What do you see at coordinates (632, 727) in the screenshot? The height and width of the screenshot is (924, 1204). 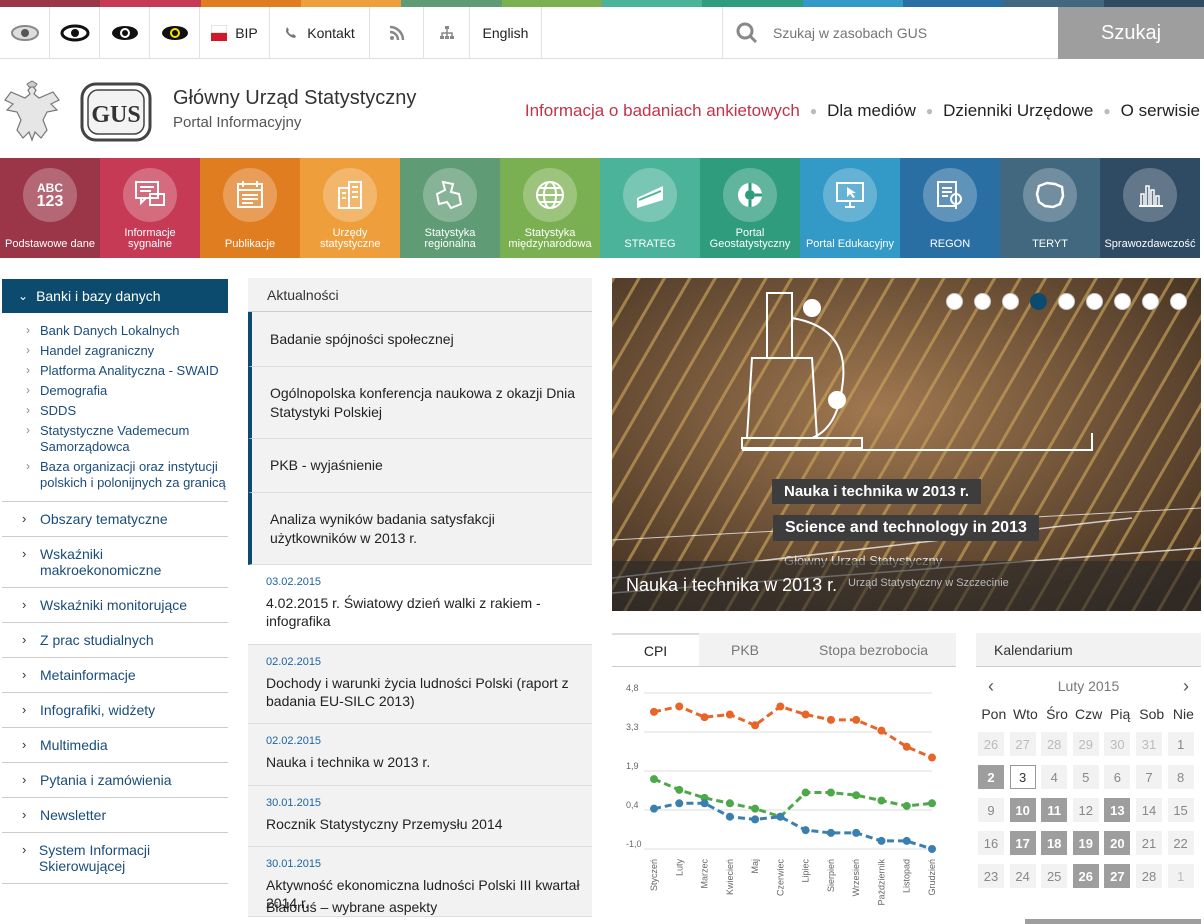 I see `y-tick-label: 3,3` at bounding box center [632, 727].